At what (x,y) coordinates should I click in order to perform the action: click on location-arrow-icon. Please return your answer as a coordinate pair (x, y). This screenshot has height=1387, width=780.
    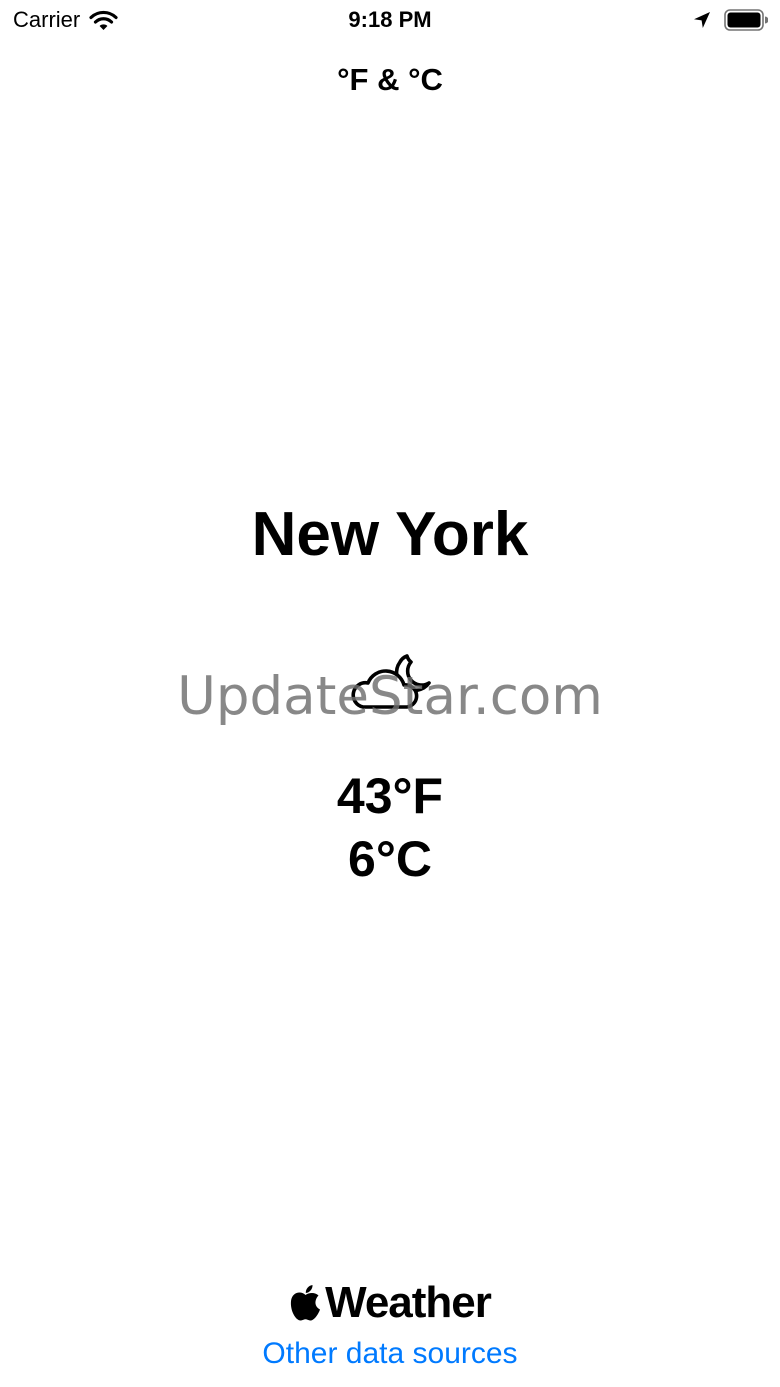
    Looking at the image, I should click on (702, 20).